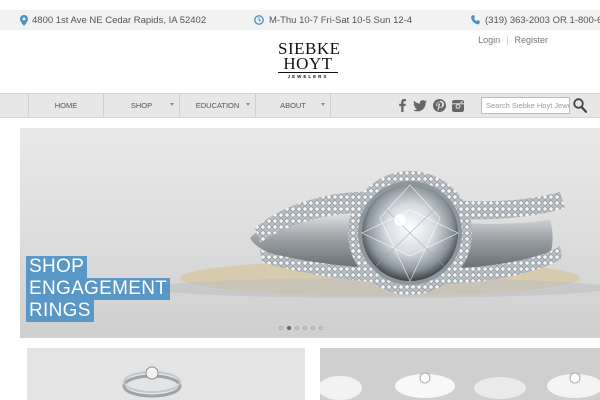 This screenshot has width=600, height=400. Describe the element at coordinates (119, 20) in the screenshot. I see `address-text: 4800 1st Ave NE Cedar Rapids, IA 52402` at that location.